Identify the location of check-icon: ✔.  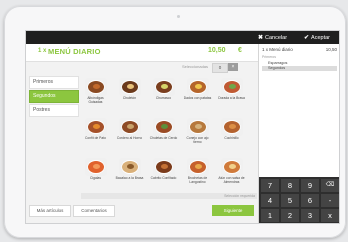
(307, 38).